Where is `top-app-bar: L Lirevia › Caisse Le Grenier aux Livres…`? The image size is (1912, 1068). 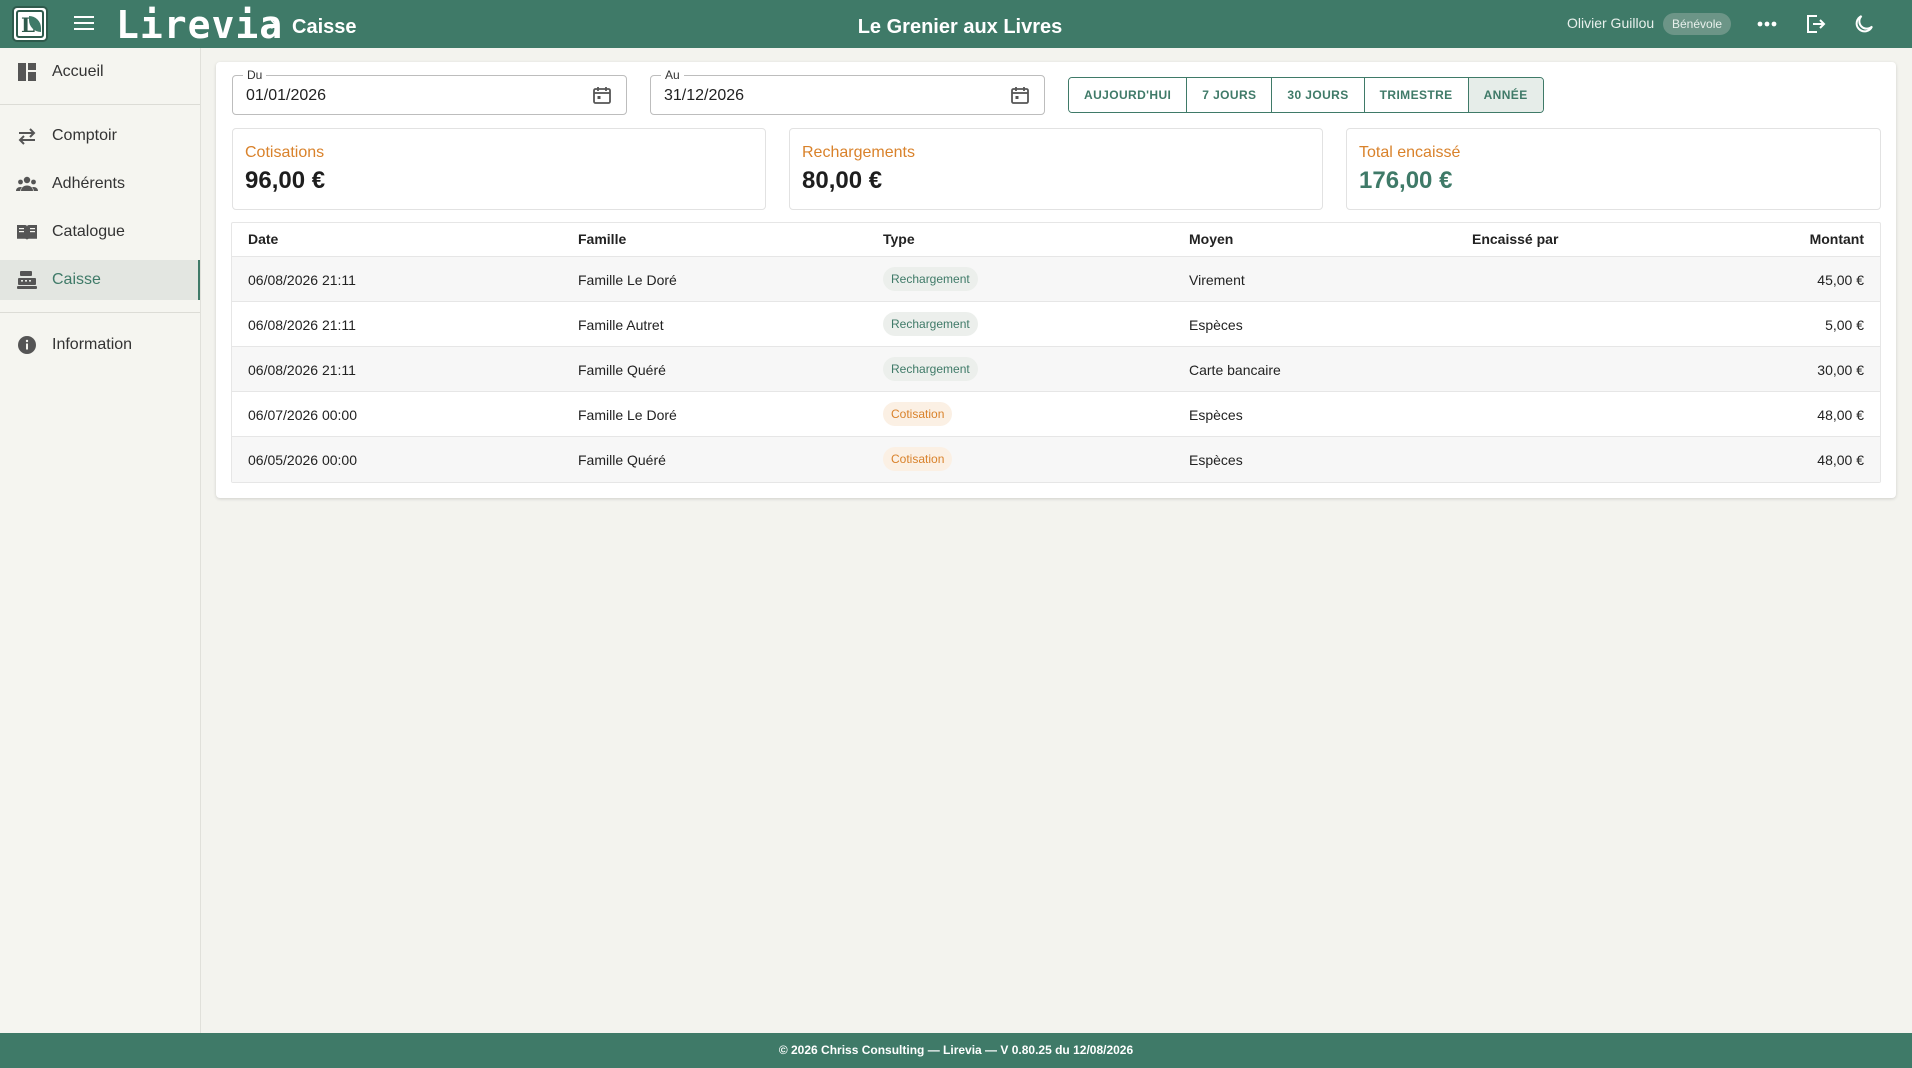 top-app-bar: L Lirevia › Caisse Le Grenier aux Livres… is located at coordinates (956, 24).